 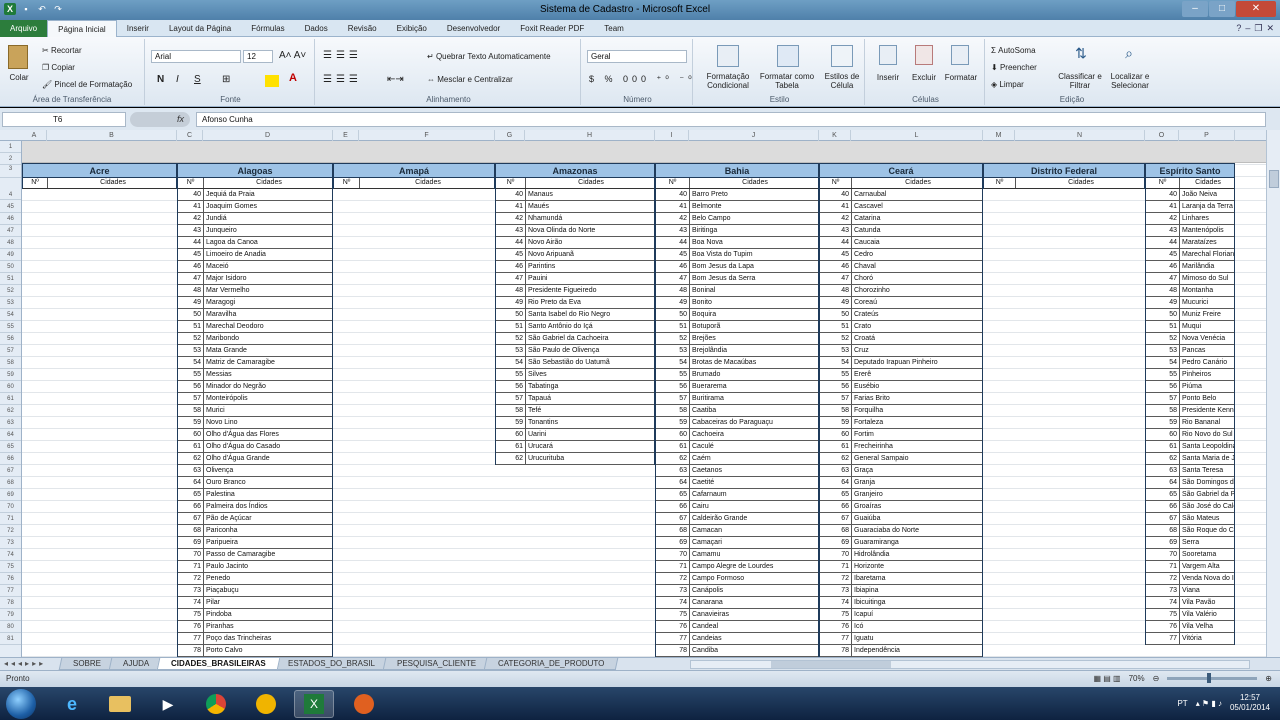 What do you see at coordinates (917, 398) in the screenshot?
I see `city-name-cell: Farias Brito` at bounding box center [917, 398].